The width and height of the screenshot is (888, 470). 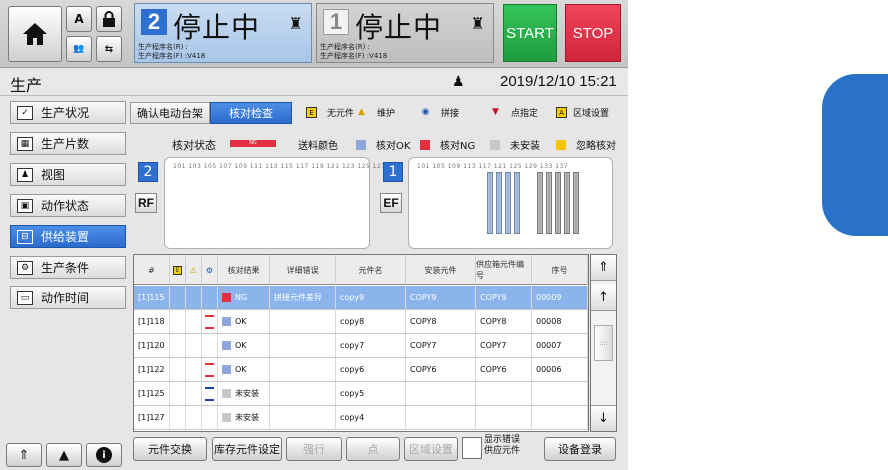 What do you see at coordinates (361, 370) in the screenshot?
I see `table-row: [1]122 OK copy6 COPY6 COPY6 00006` at bounding box center [361, 370].